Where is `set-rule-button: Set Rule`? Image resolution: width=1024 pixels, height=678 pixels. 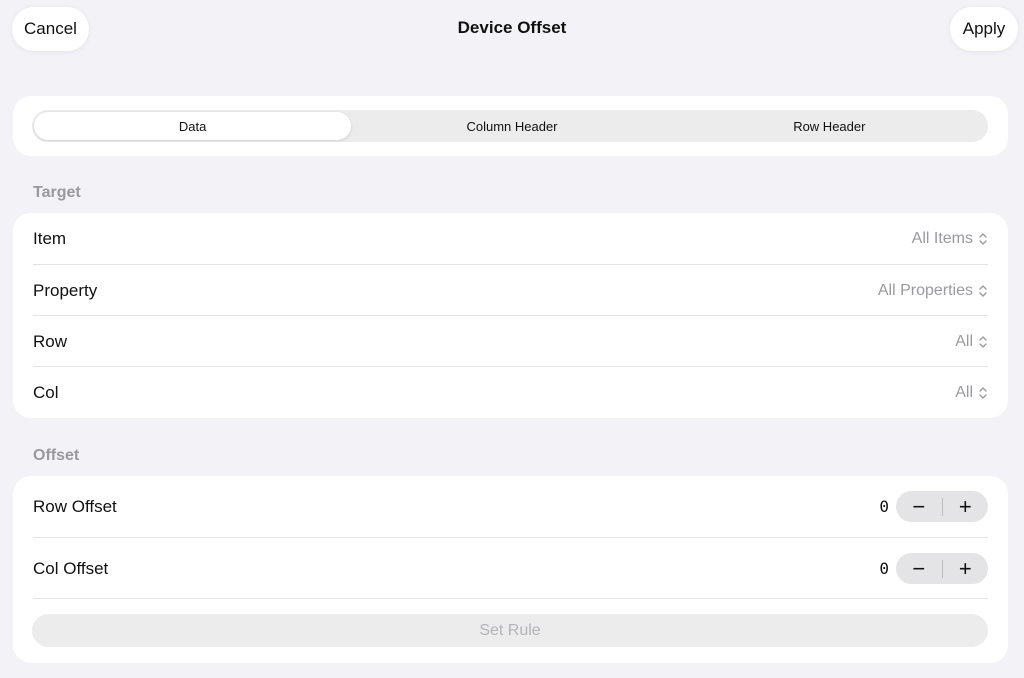 set-rule-button: Set Rule is located at coordinates (510, 630).